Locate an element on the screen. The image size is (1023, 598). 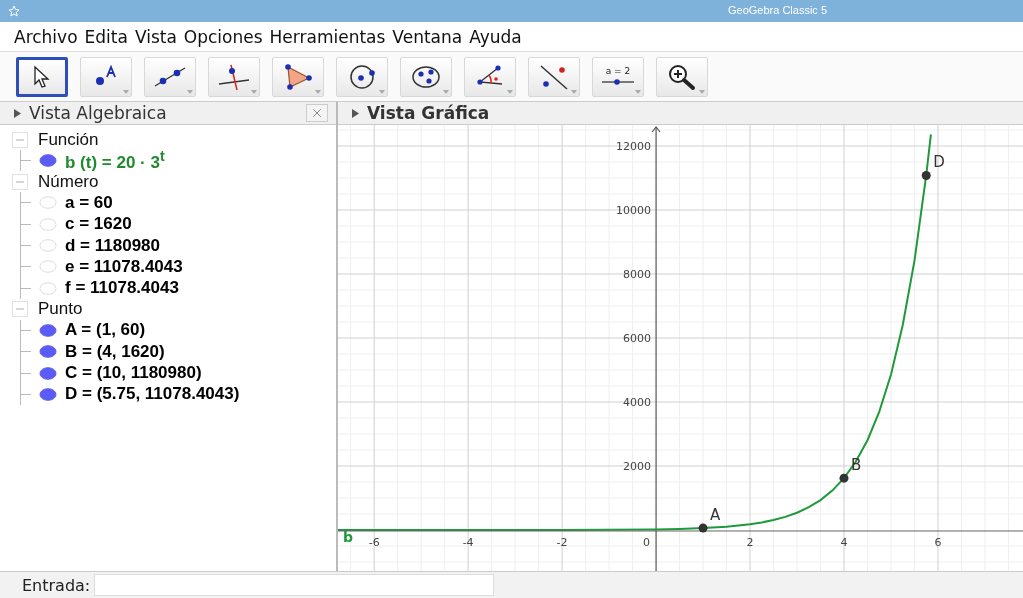
y-tick-label: 2000 is located at coordinates (637, 466).